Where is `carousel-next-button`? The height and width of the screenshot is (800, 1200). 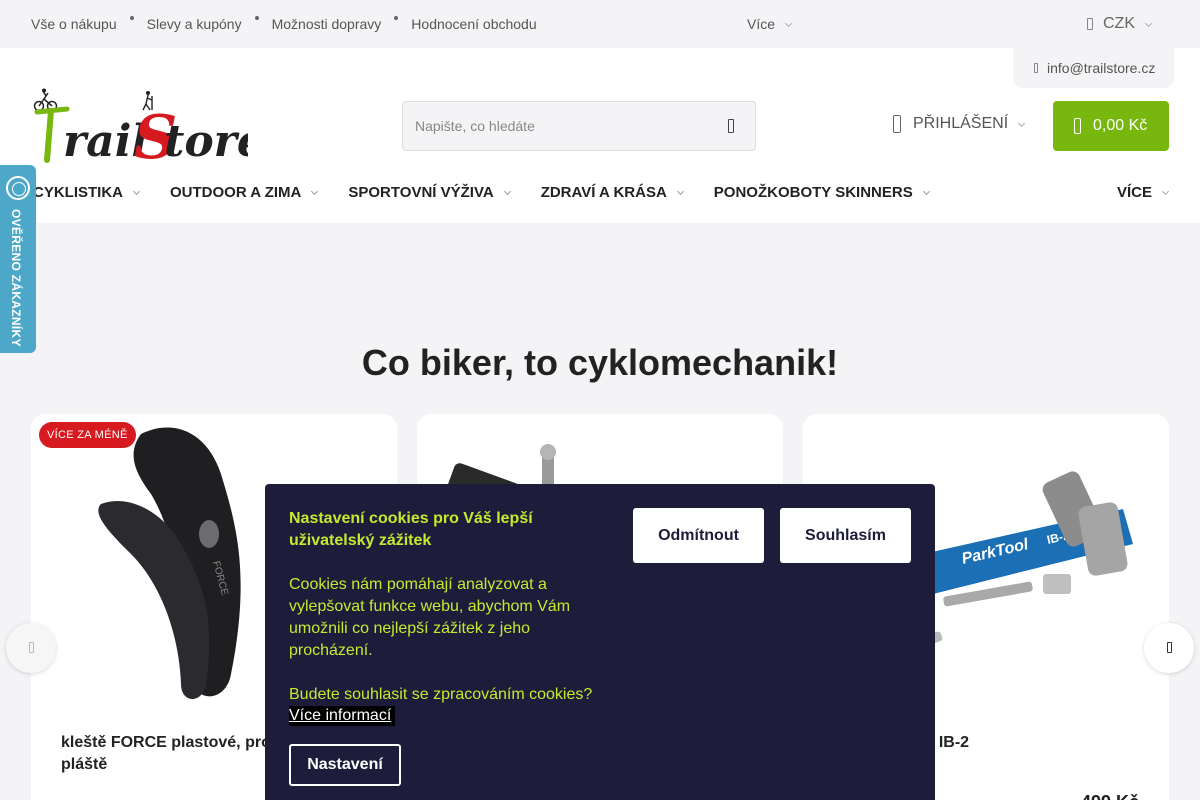
carousel-next-button is located at coordinates (1169, 648).